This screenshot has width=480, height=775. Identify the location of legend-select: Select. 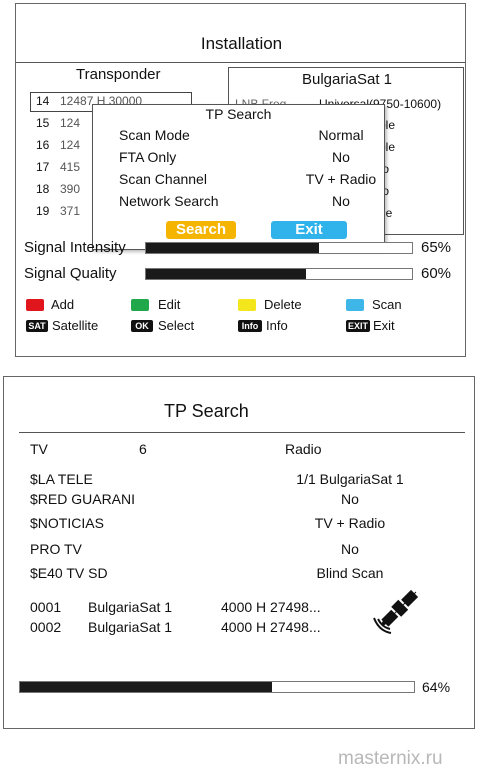
(176, 325).